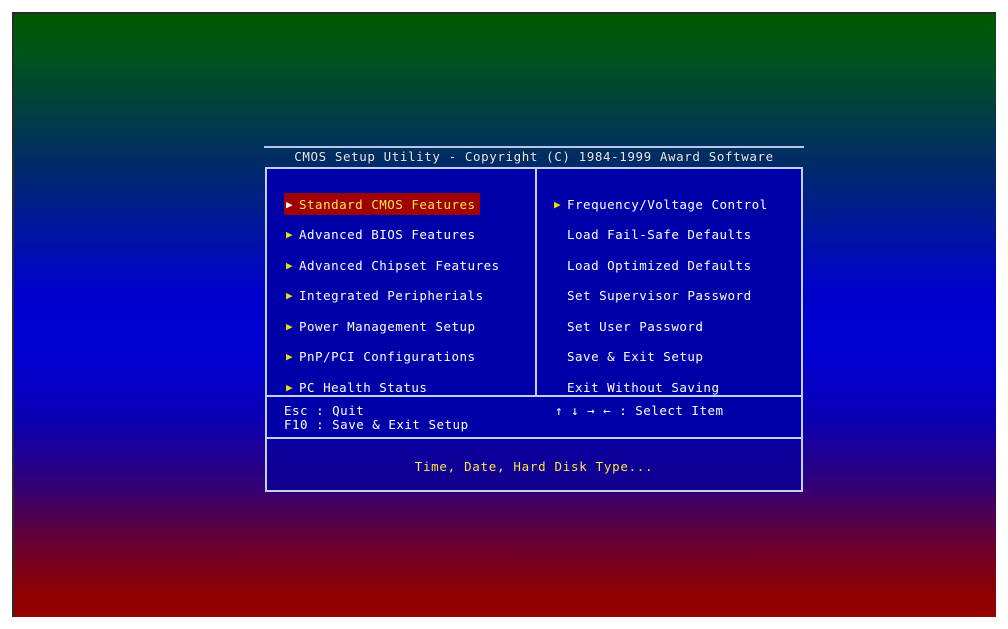 This screenshot has width=1008, height=629. What do you see at coordinates (363, 388) in the screenshot?
I see `menu-item-label: PC Health Status` at bounding box center [363, 388].